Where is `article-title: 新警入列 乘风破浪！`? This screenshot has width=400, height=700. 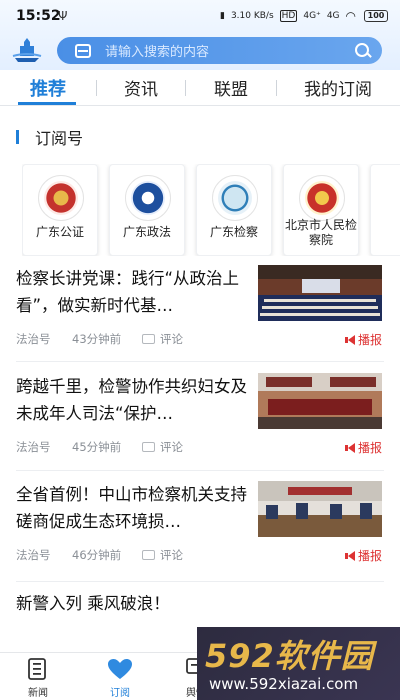
article-title: 新警入列 乘风破浪！ is located at coordinates (196, 603).